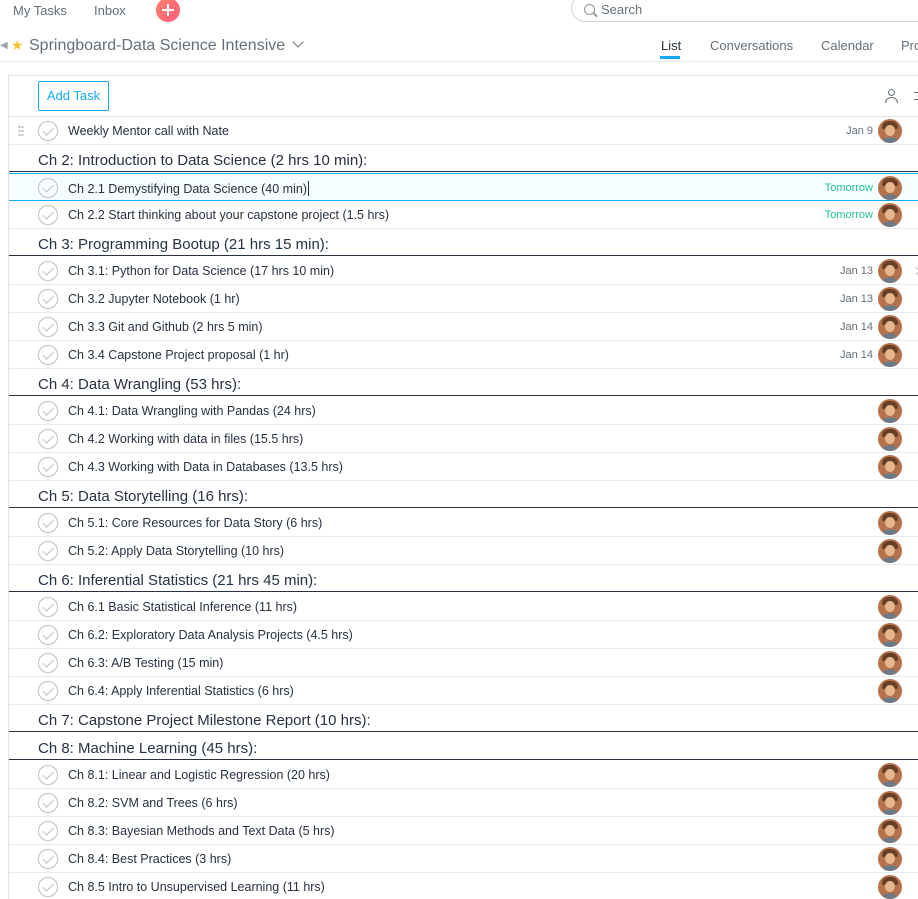  I want to click on task-name: Ch 6.3: A/B Testing (15 min), so click(145, 663).